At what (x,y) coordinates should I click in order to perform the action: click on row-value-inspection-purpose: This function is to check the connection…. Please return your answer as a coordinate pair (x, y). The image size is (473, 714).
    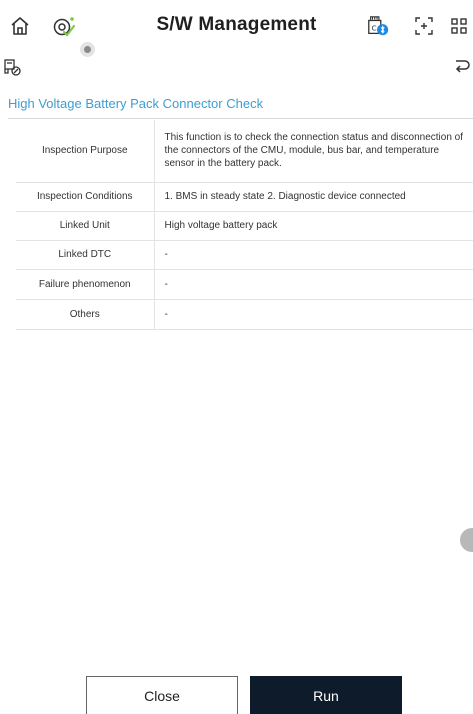
    Looking at the image, I should click on (313, 151).